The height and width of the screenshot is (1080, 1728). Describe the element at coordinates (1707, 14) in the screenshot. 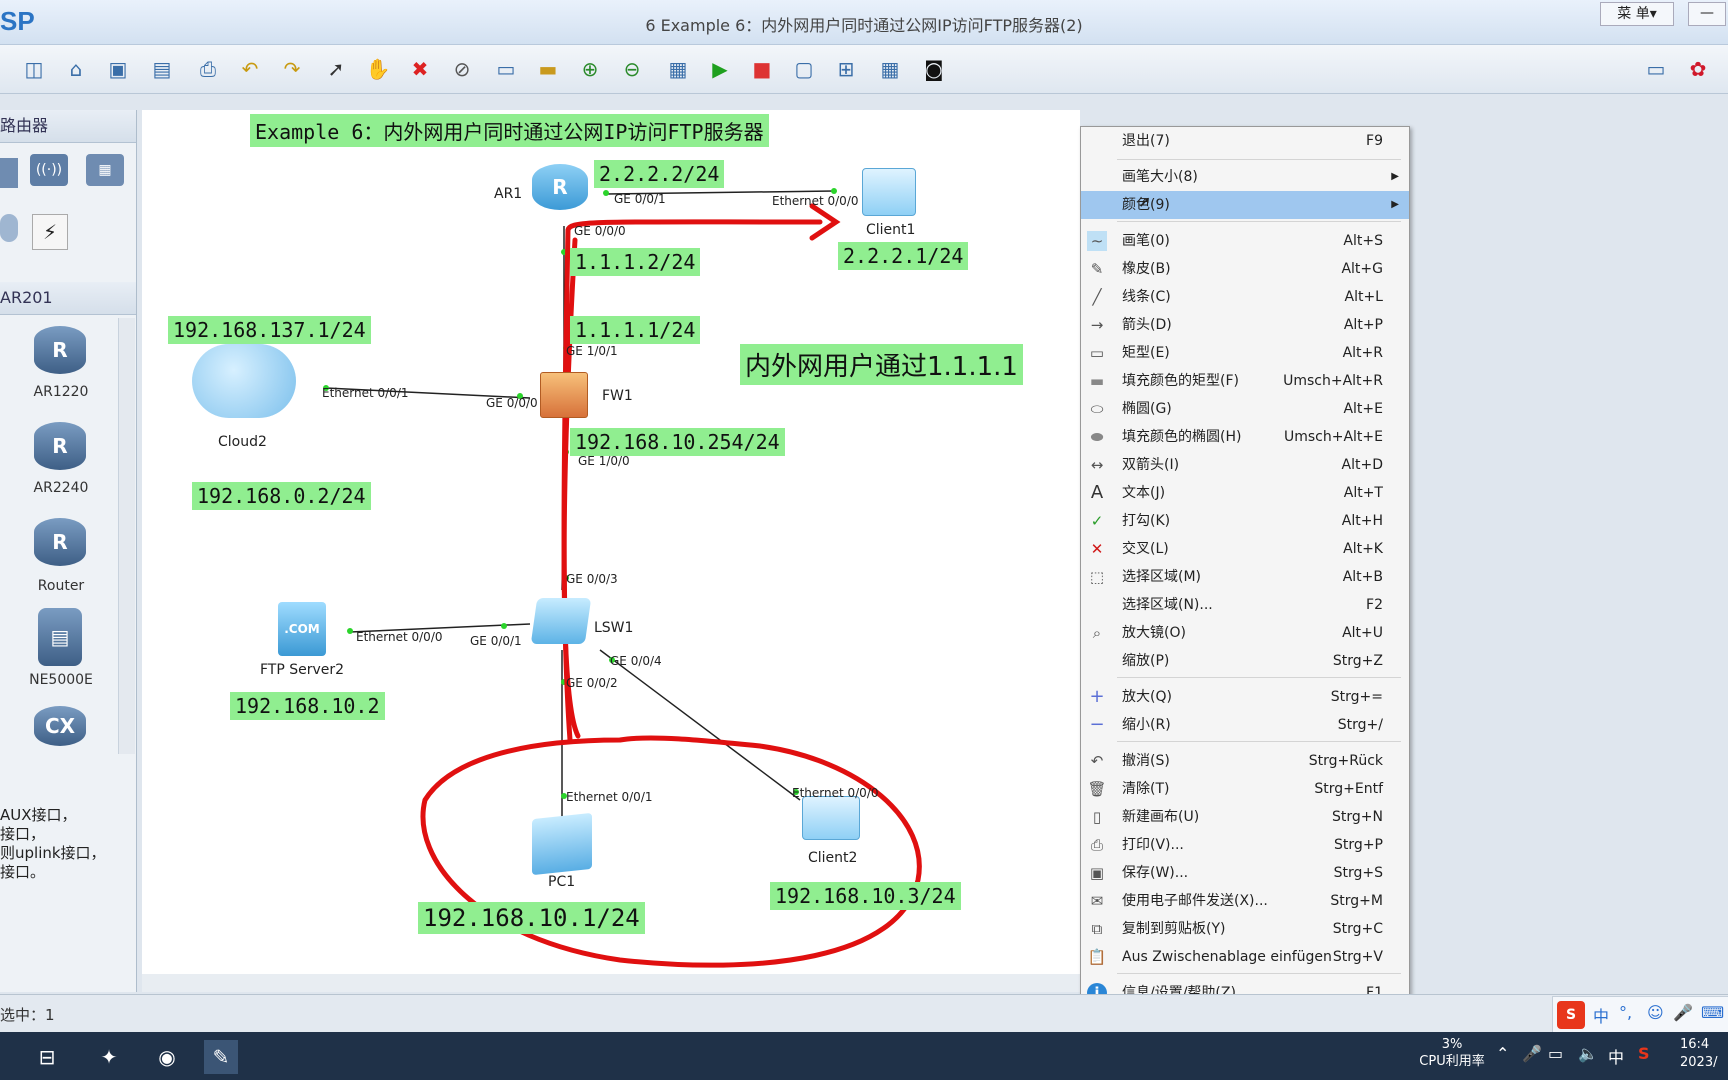

I see `minimize-button: —` at that location.